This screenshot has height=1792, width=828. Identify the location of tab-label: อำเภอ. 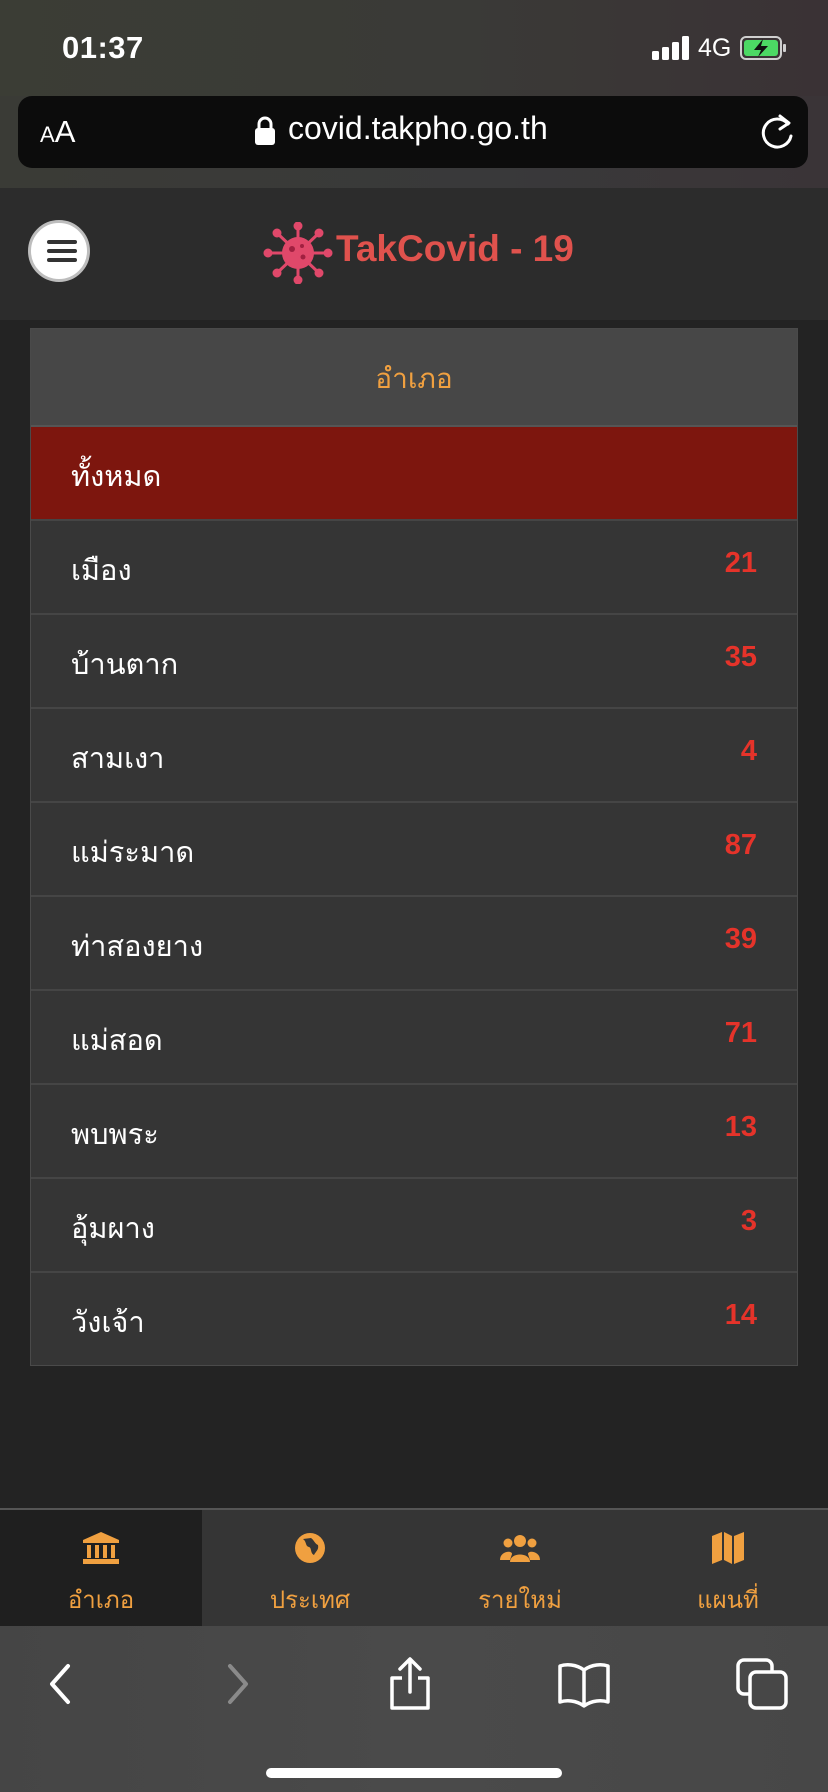
(101, 1600).